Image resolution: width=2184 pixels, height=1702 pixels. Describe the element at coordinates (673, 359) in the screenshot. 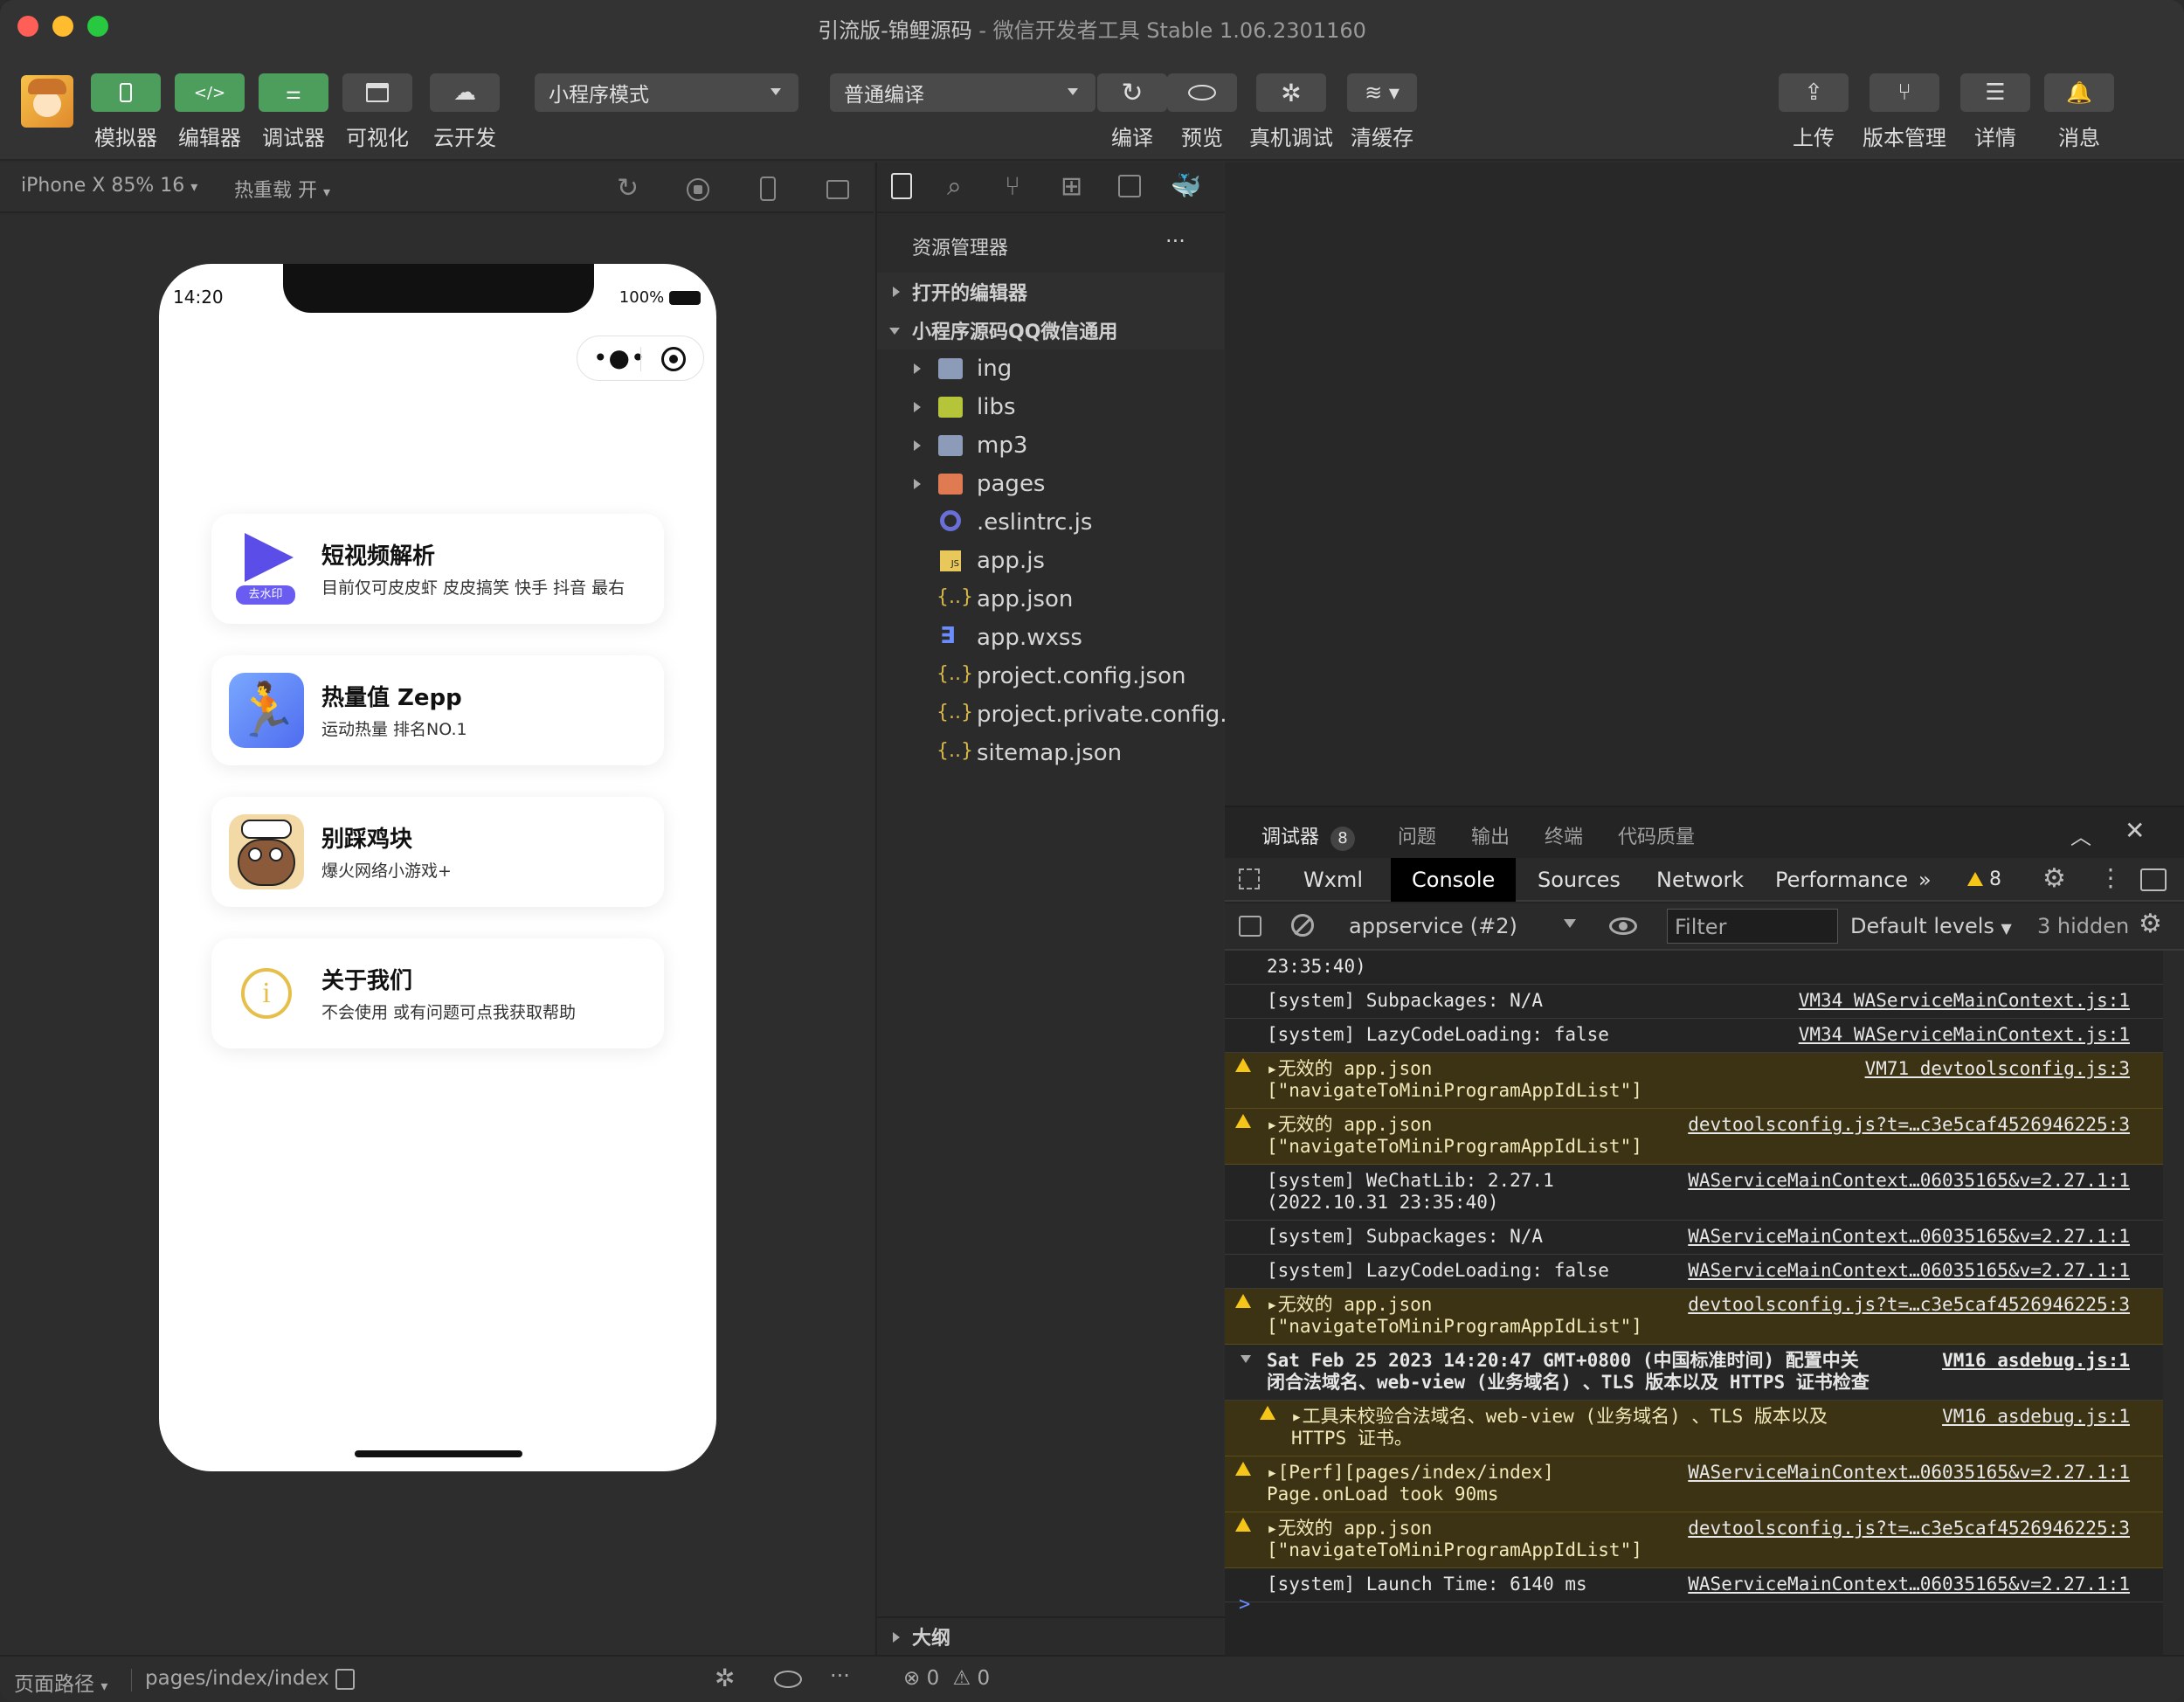

I see `close-miniprogram-icon` at that location.